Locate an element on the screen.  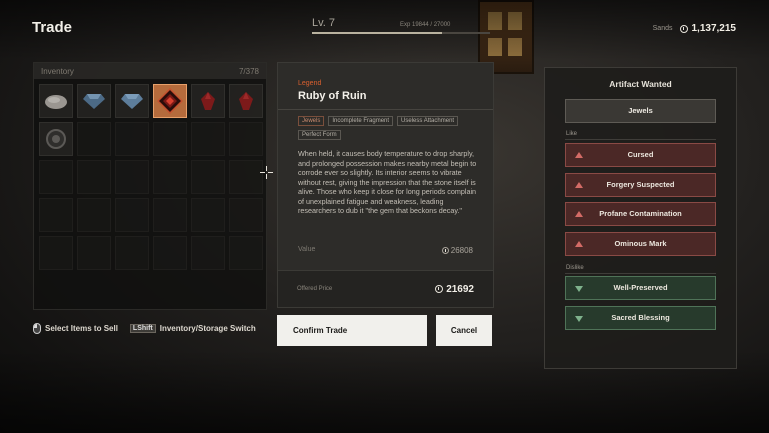
dislike-divider is located at coordinates (640, 273).